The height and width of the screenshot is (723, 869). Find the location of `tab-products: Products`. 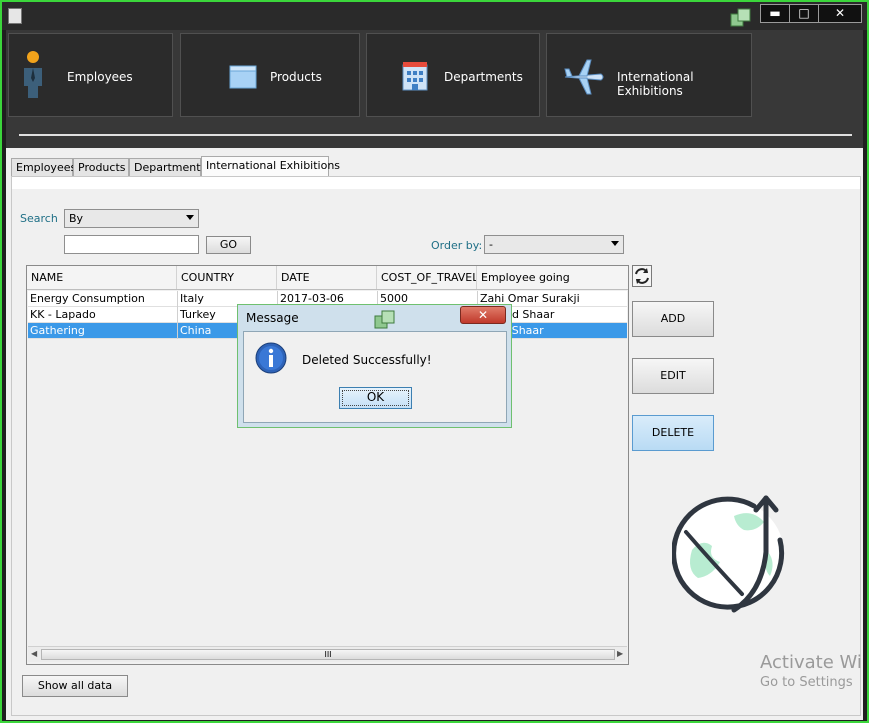

tab-products: Products is located at coordinates (101, 167).